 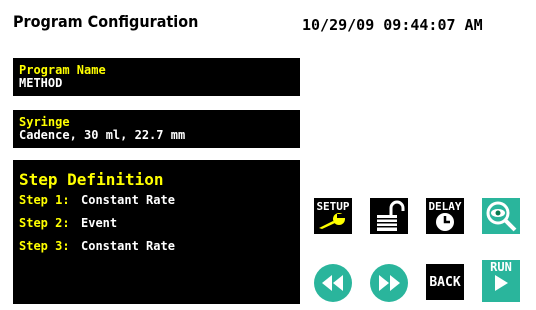 I want to click on wrench-icon, so click(x=332, y=221).